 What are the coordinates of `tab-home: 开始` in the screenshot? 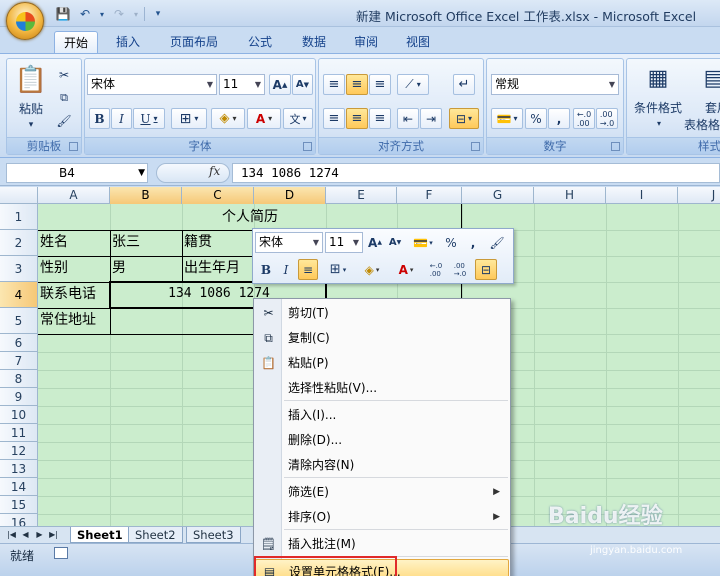 It's located at (76, 42).